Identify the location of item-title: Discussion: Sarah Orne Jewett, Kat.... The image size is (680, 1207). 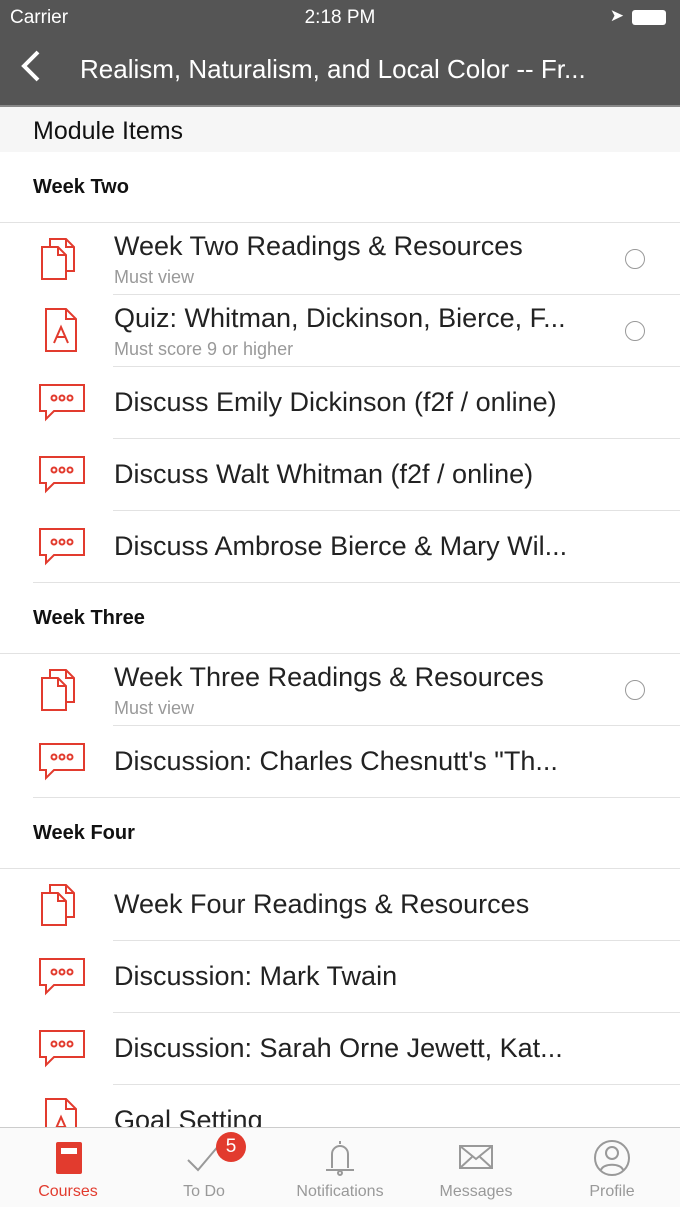
(338, 1048).